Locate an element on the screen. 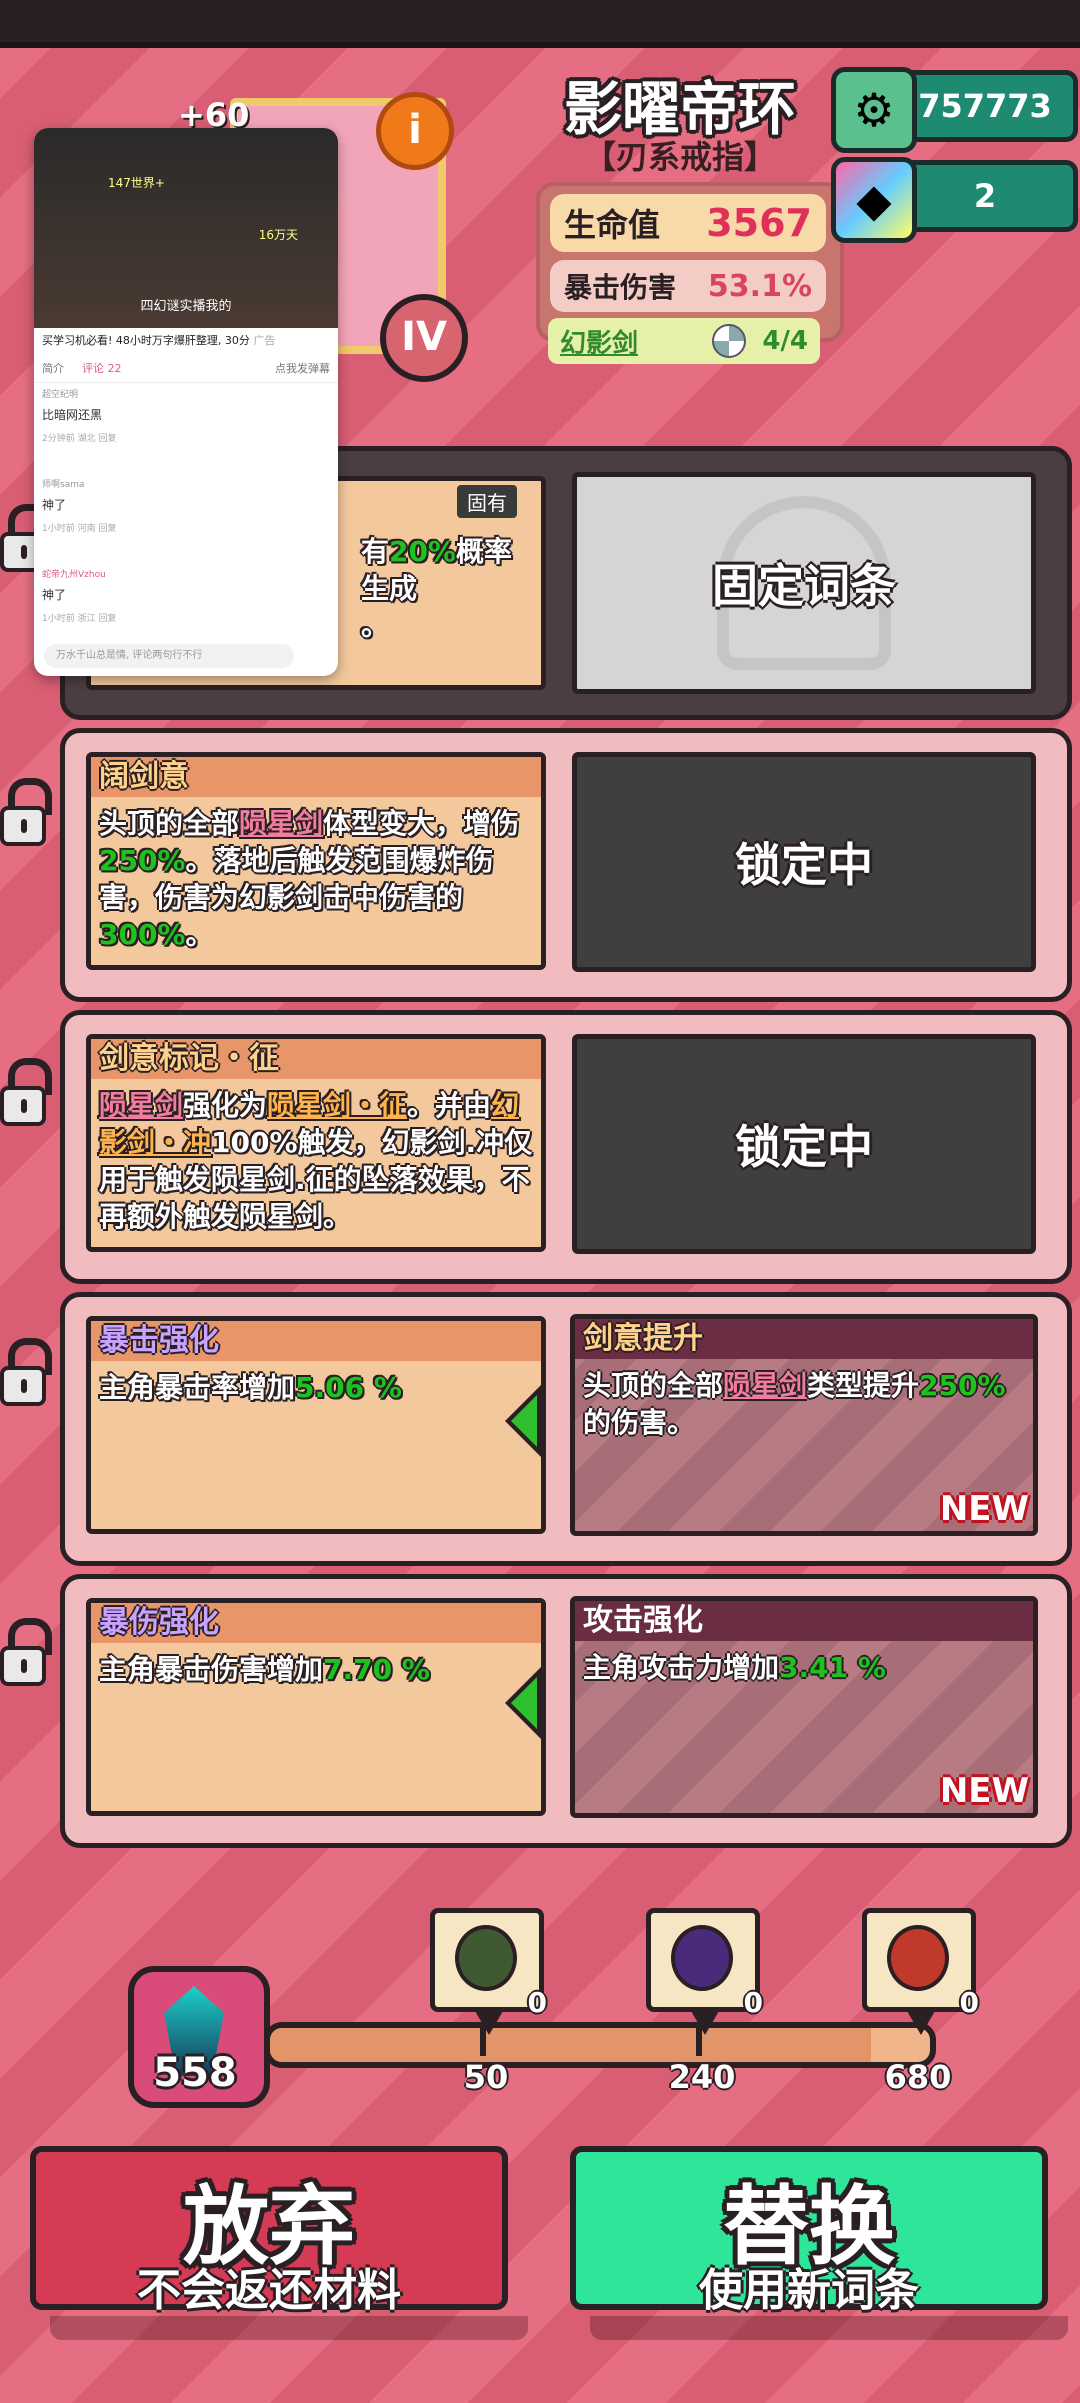 The height and width of the screenshot is (2403, 1080). level-badge: IV is located at coordinates (424, 338).